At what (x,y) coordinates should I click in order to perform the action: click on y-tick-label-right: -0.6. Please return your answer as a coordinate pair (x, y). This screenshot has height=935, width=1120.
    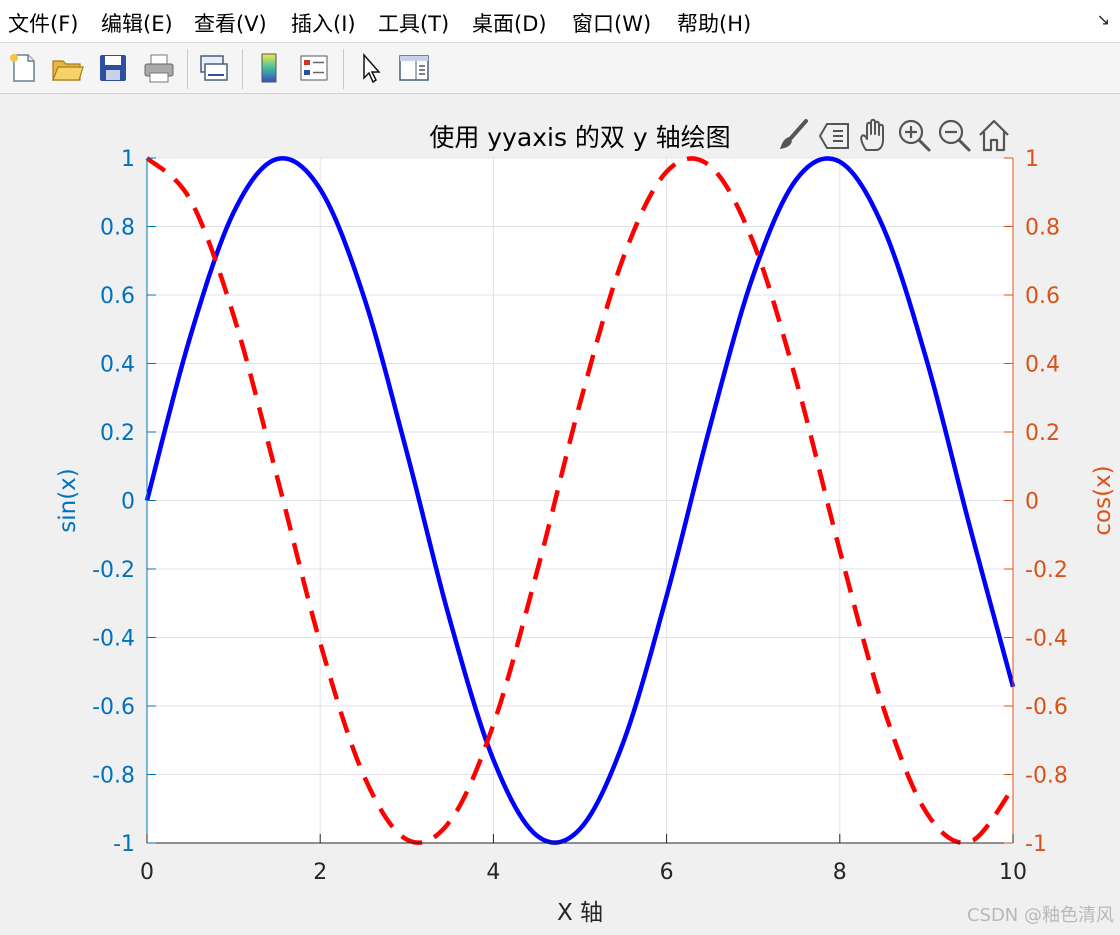
    Looking at the image, I should click on (1046, 707).